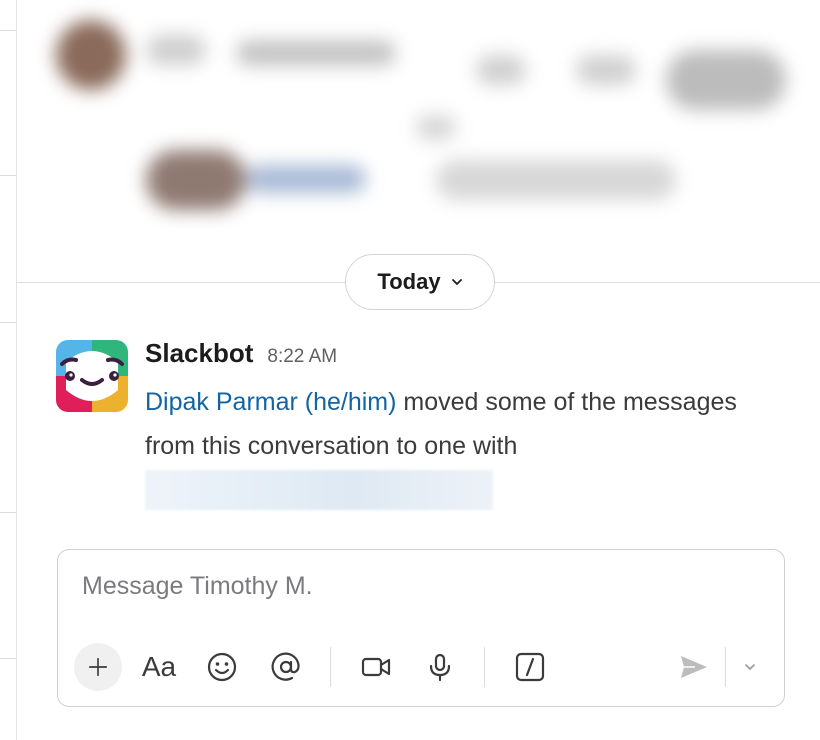 This screenshot has height=740, width=820. I want to click on date-divider-button: Today, so click(420, 282).